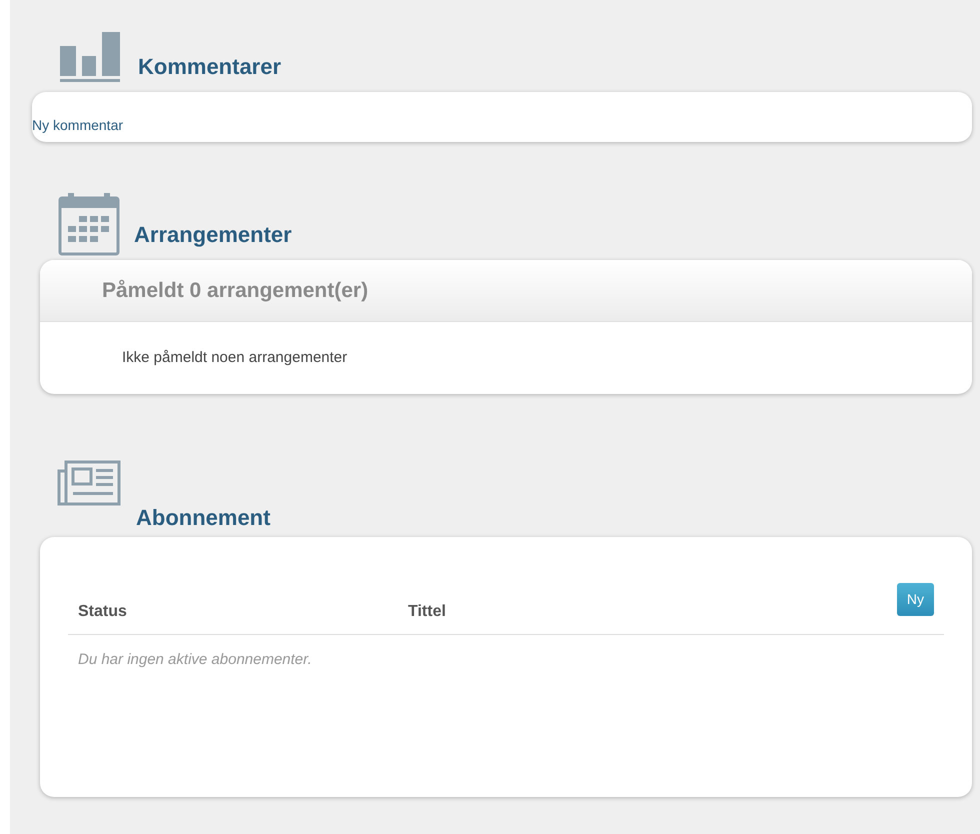  I want to click on column-header: Status, so click(102, 612).